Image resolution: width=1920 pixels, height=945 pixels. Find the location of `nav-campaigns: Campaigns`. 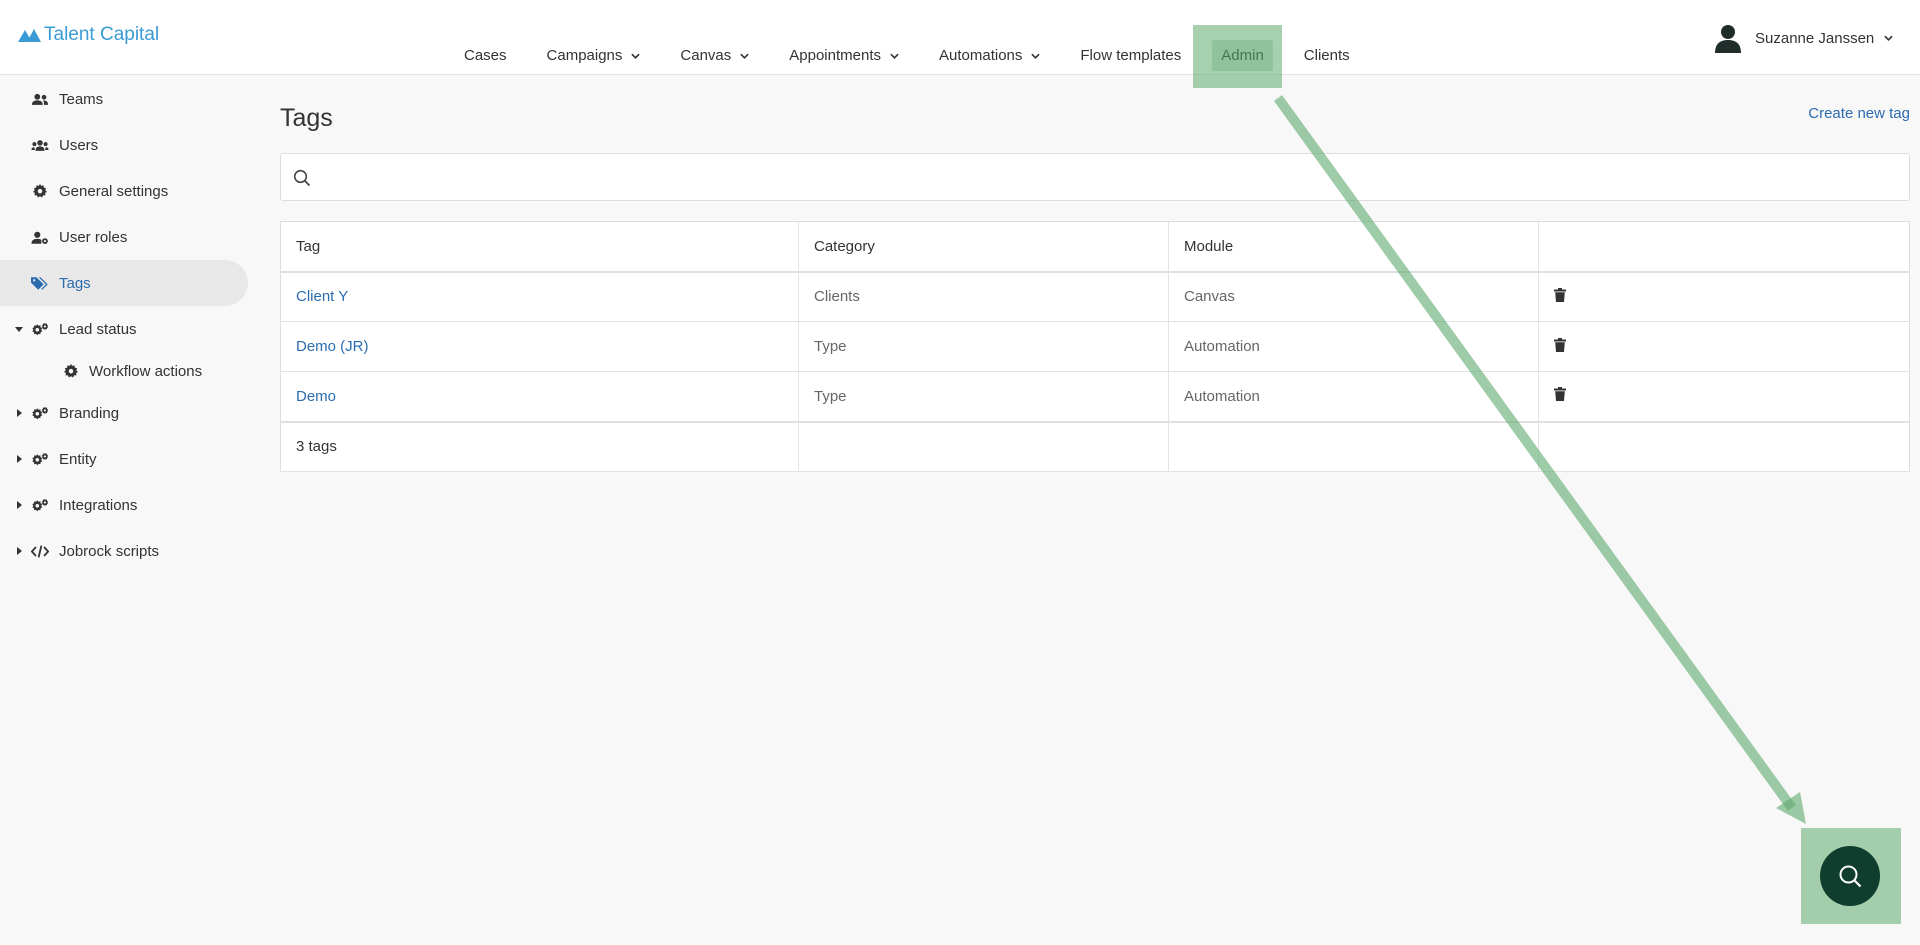

nav-campaigns: Campaigns is located at coordinates (594, 55).